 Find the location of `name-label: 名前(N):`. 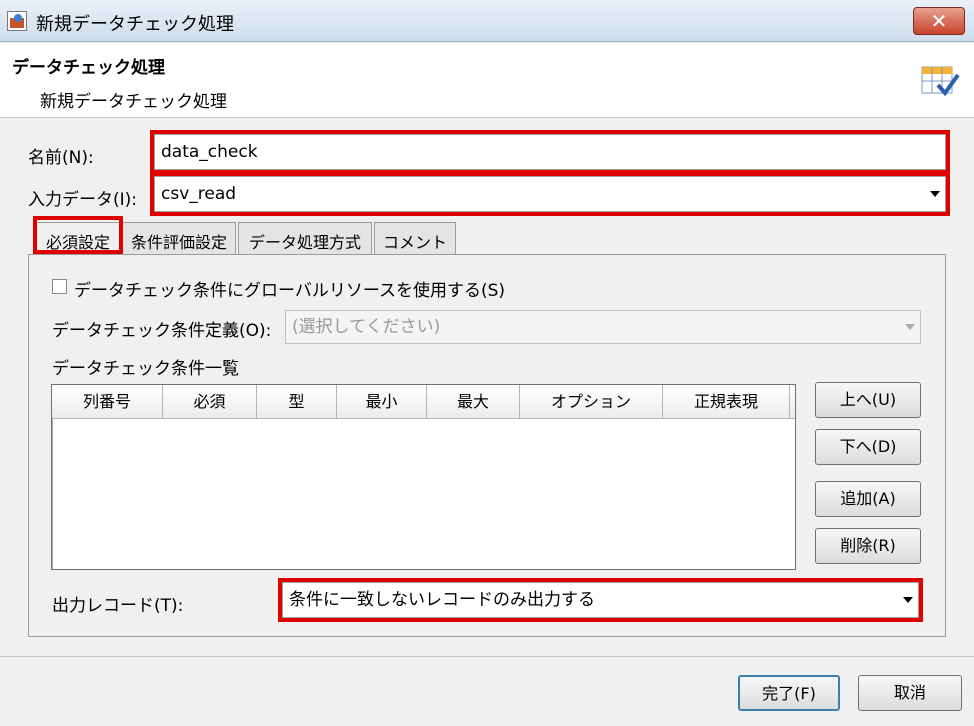

name-label: 名前(N): is located at coordinates (61, 155).